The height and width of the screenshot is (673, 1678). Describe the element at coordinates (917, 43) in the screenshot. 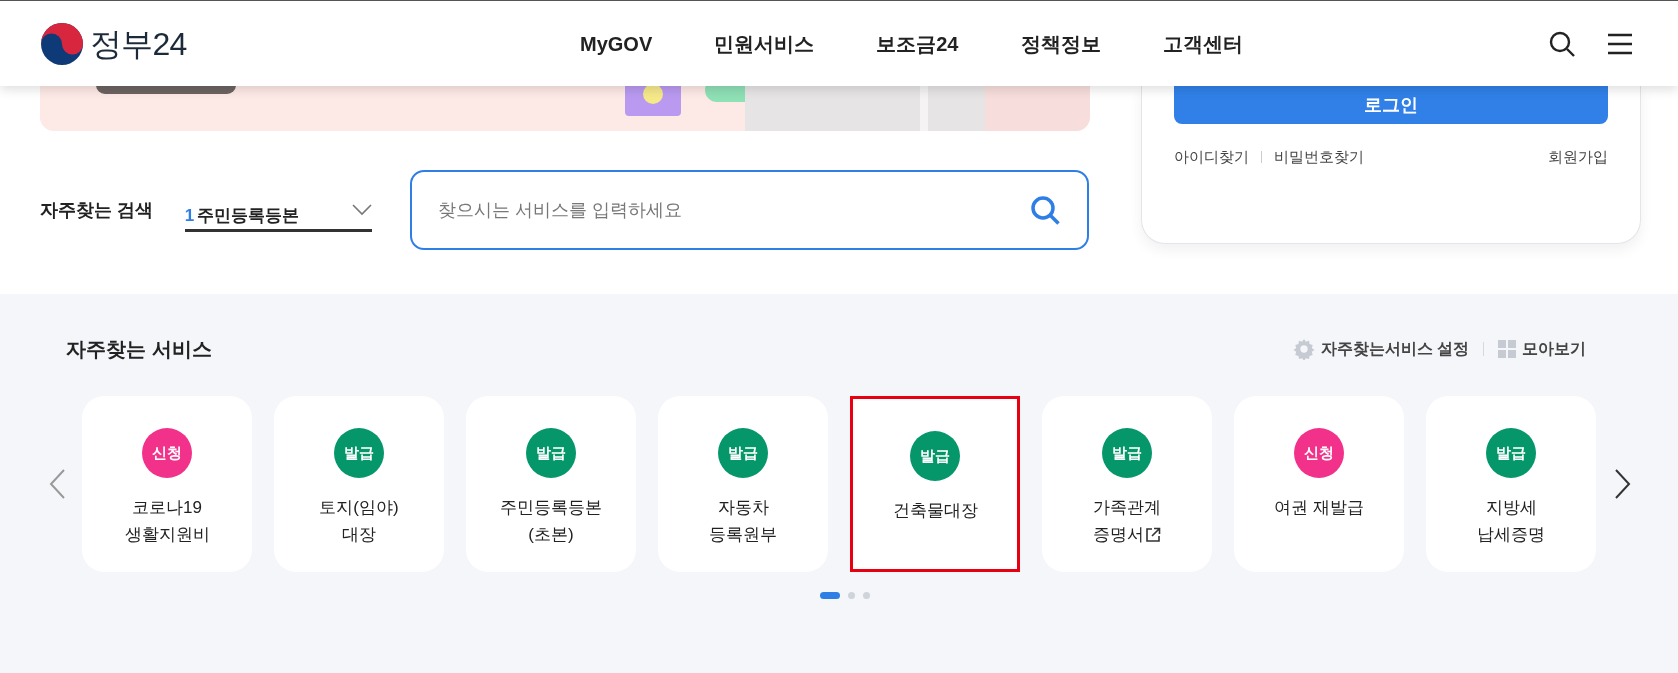

I see `nav-link: 보조금24` at that location.